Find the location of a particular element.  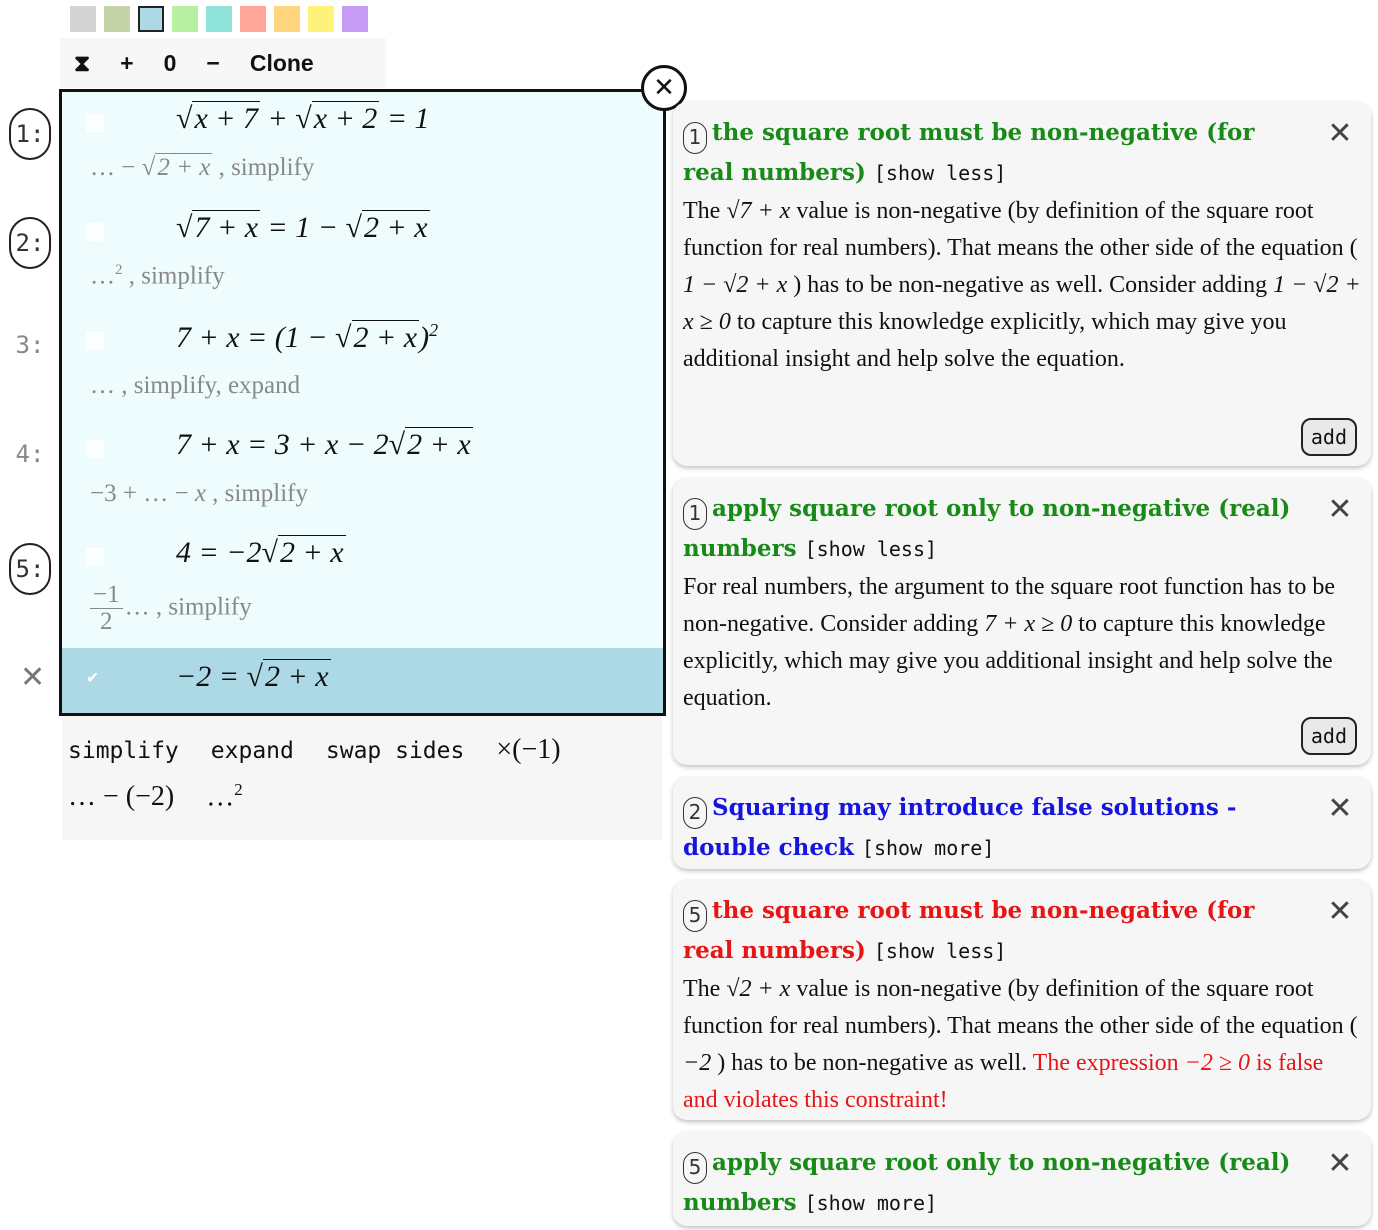

step-equation: −2 = √2 + x is located at coordinates (253, 676).